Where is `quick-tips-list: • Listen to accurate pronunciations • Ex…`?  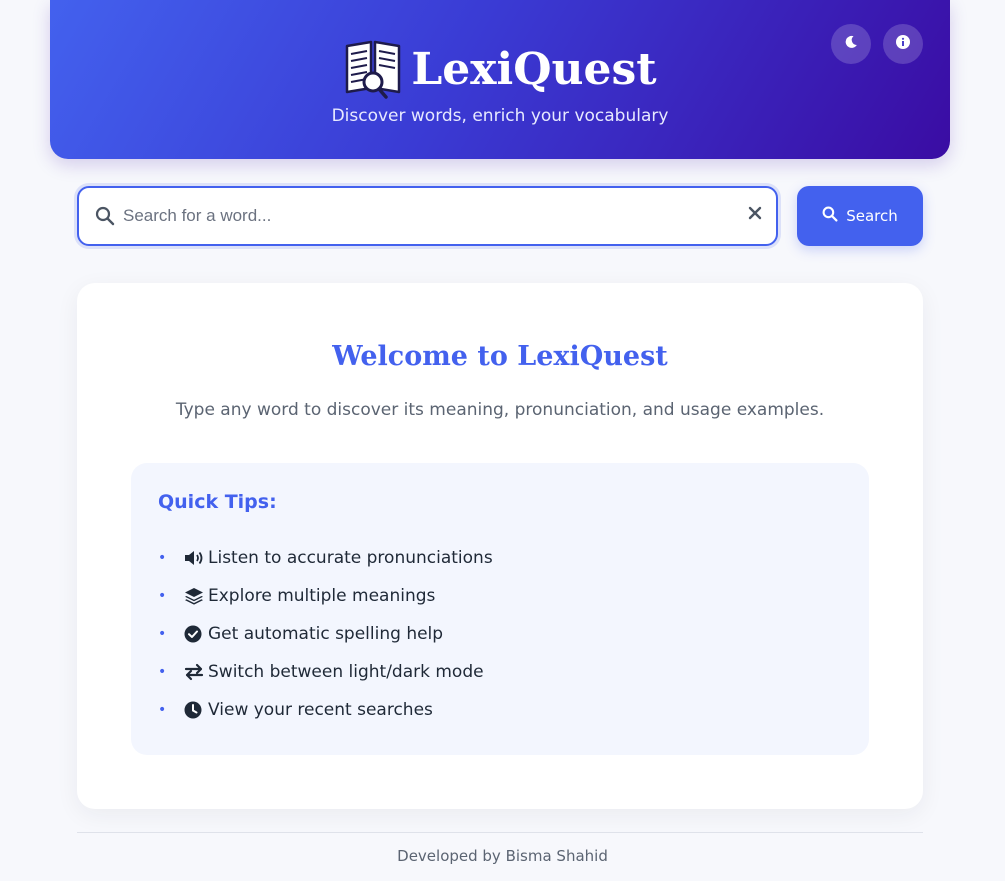 quick-tips-list: • Listen to accurate pronunciations • Ex… is located at coordinates (325, 634).